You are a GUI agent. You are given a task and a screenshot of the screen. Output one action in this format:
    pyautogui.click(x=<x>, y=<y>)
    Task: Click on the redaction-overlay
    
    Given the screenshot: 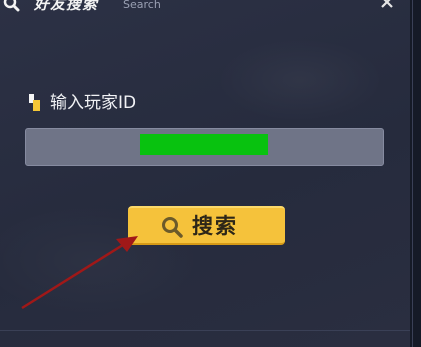 What is the action you would take?
    pyautogui.click(x=204, y=144)
    